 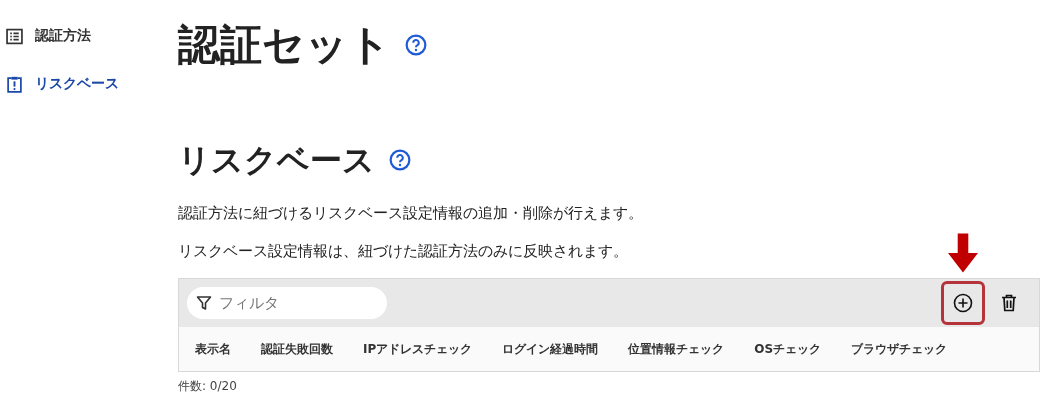 I want to click on sidebar-item: リスクベース, so click(x=89, y=84).